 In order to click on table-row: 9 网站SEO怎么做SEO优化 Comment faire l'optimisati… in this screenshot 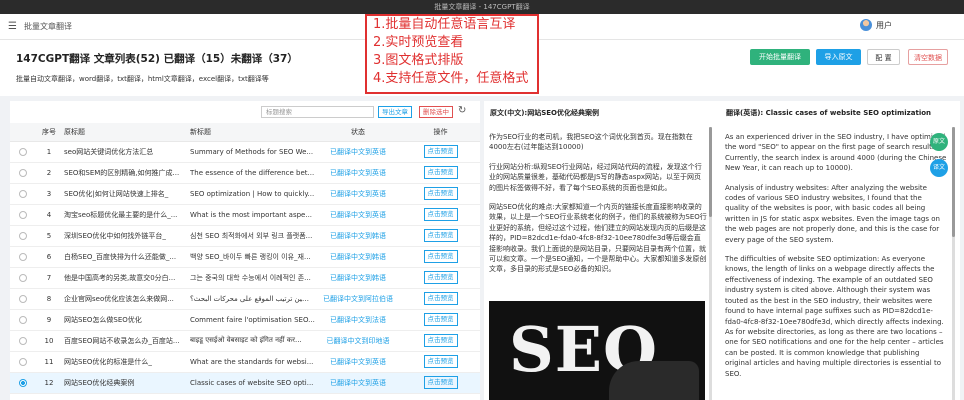, I will do `click(245, 320)`.